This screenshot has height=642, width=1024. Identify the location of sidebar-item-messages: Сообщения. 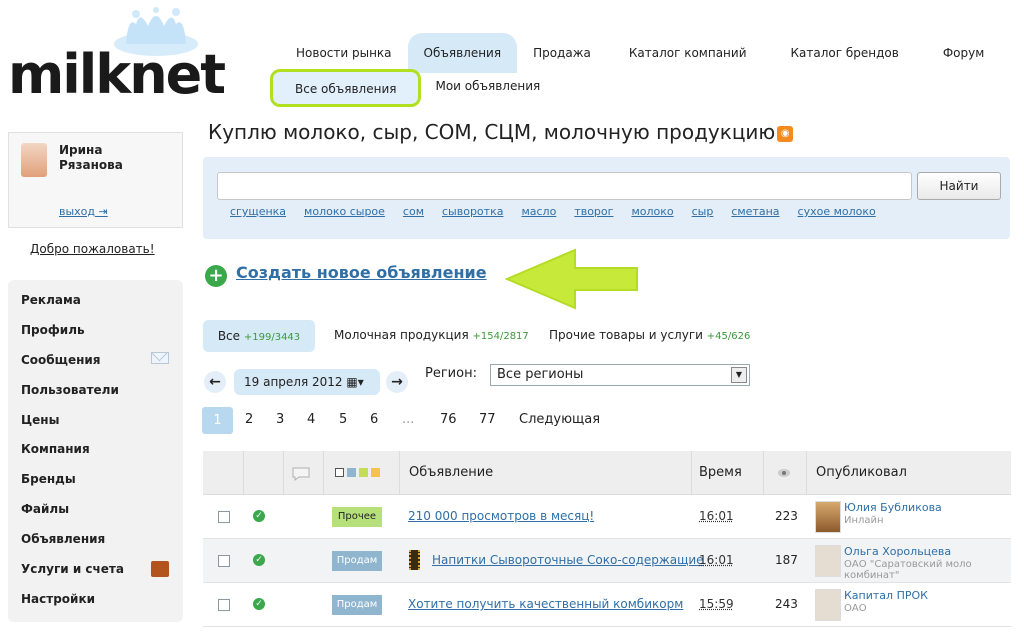
(60, 360).